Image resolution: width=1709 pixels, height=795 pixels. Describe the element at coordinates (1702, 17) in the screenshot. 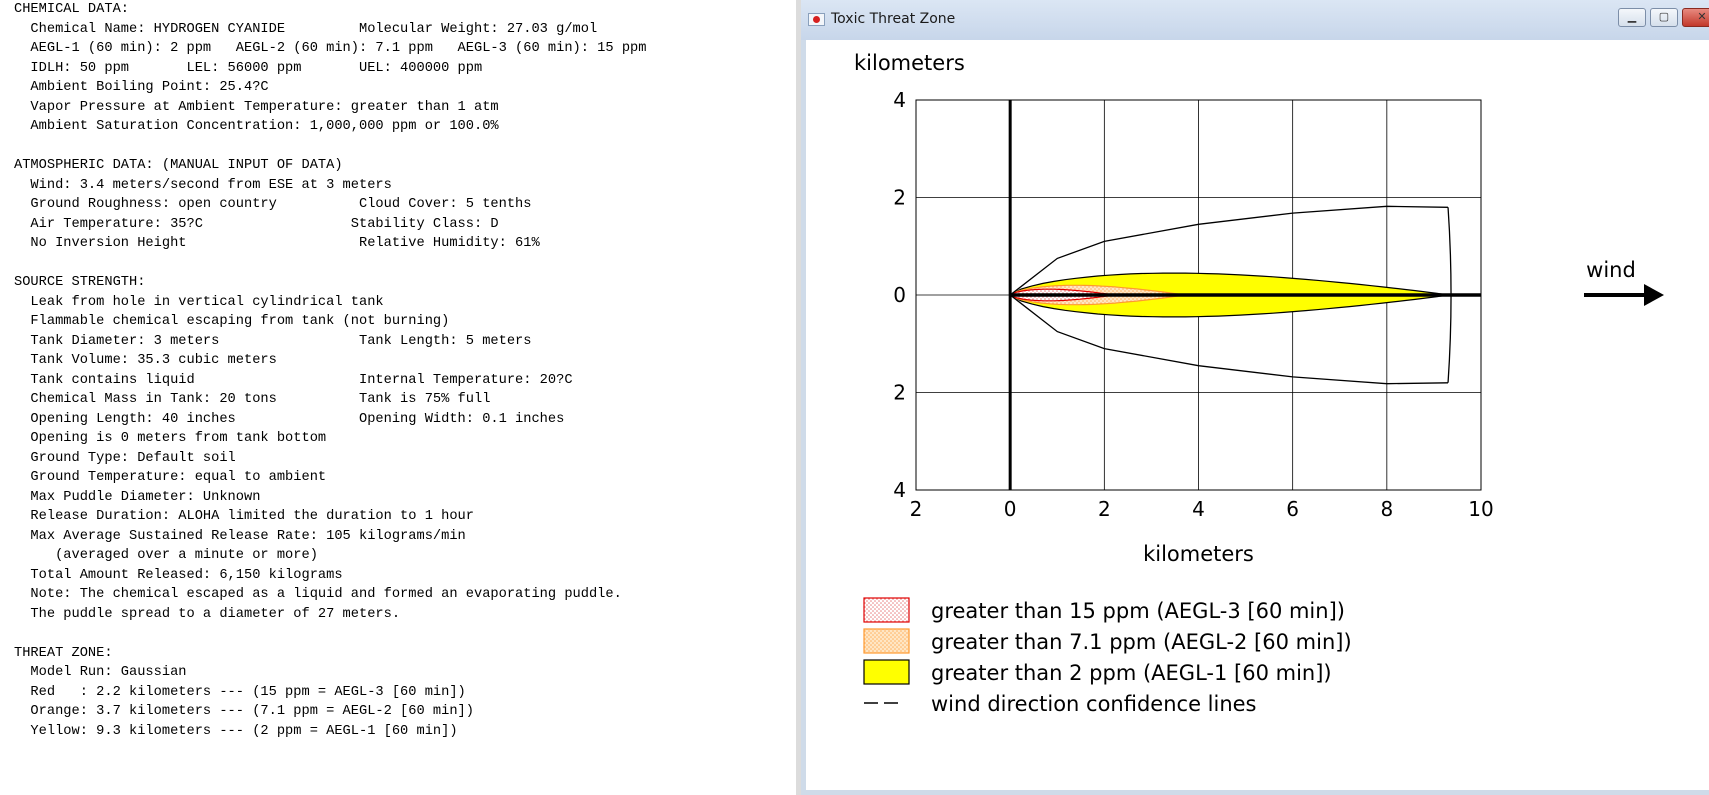

I see `close-icon: ✕` at that location.